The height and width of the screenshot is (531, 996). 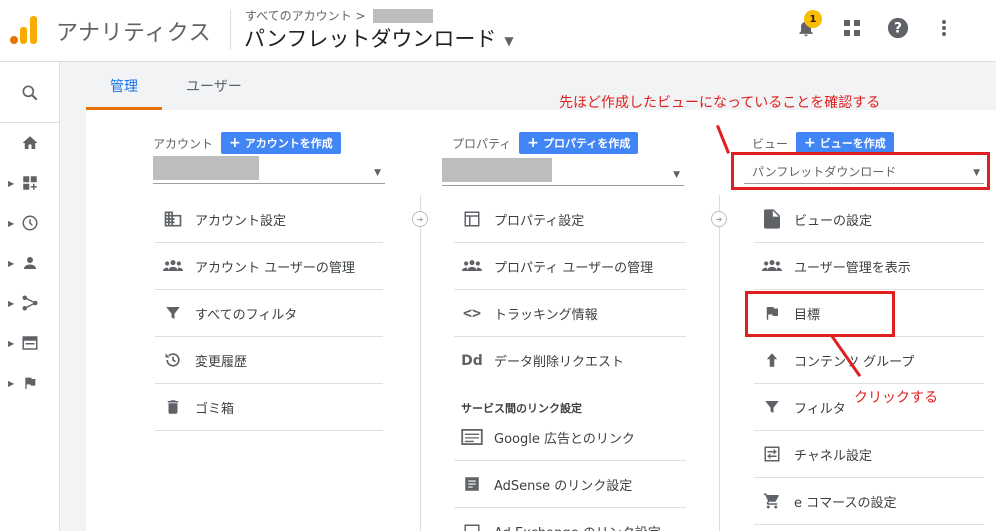 I want to click on breadcrumb-label: すべてのアカウント >, so click(x=305, y=16).